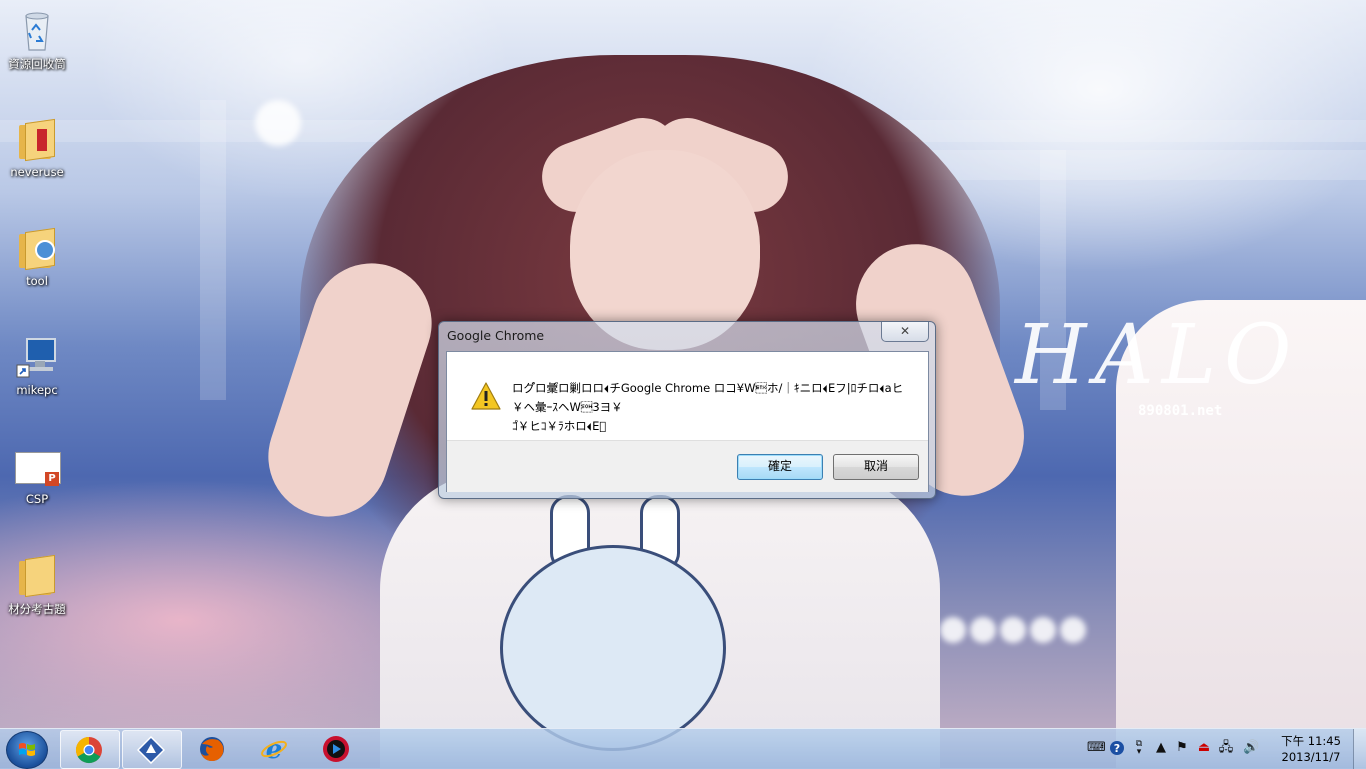 This screenshot has height=769, width=1366. I want to click on cancel-button: 取消, so click(876, 467).